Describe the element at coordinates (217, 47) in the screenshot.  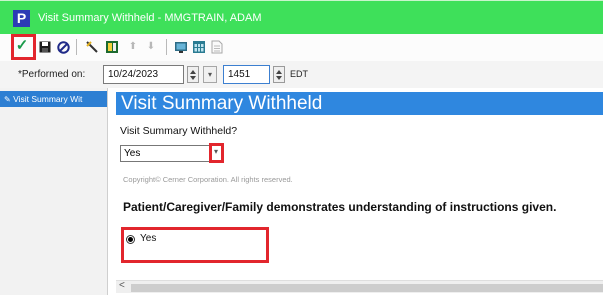
I see `document-icon` at that location.